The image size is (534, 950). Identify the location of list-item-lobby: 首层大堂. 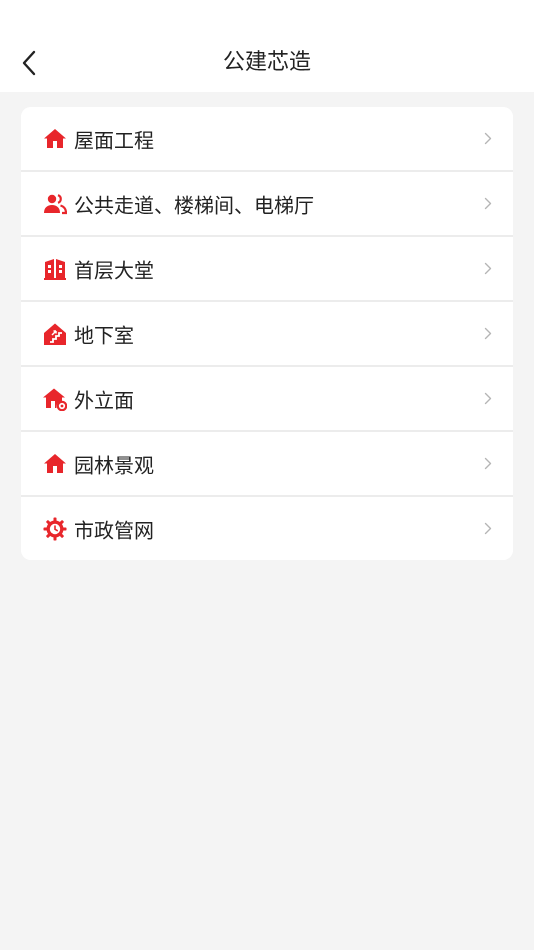
(267, 267).